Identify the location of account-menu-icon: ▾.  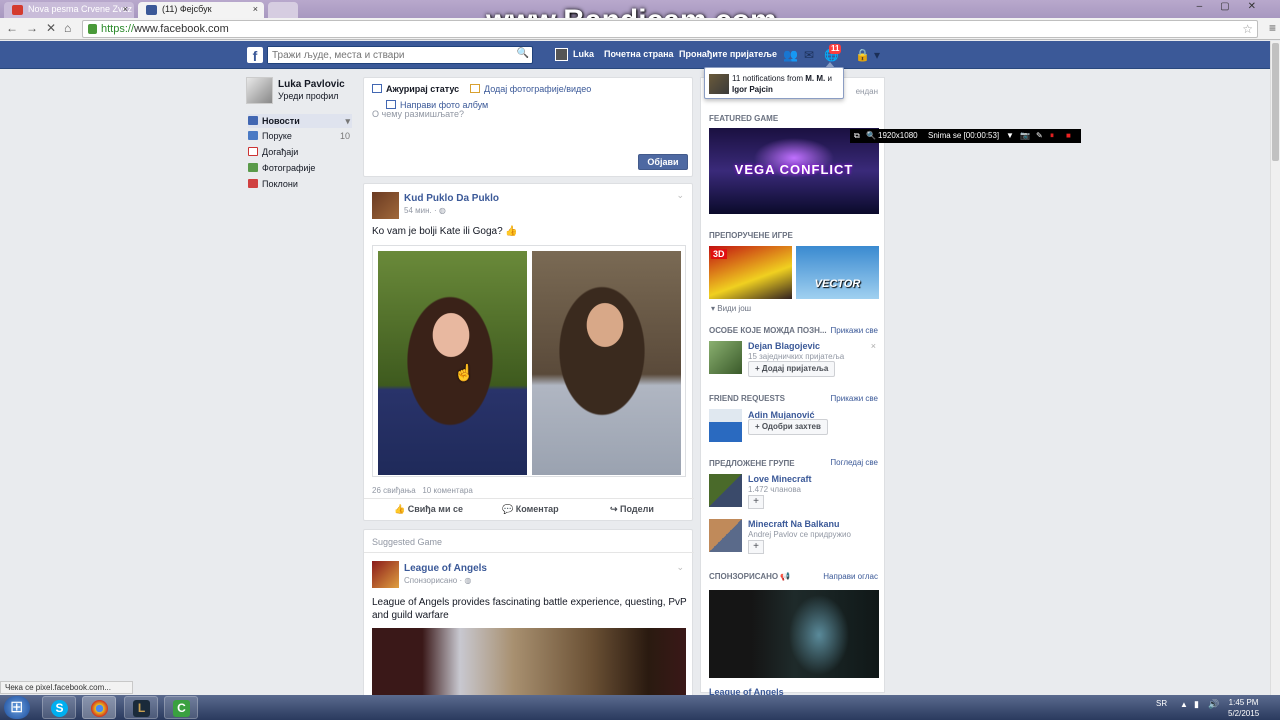
(881, 55).